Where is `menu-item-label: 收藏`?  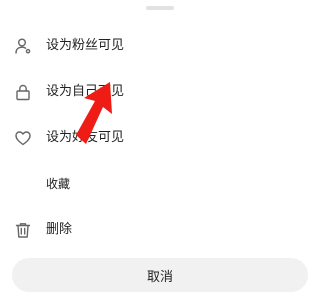
menu-item-label: 收藏 is located at coordinates (58, 184).